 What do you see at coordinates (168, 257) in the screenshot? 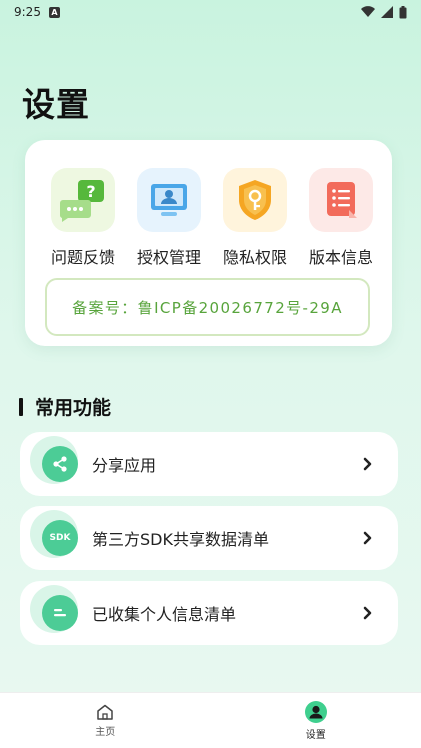
I see `quick-action-label: 授权管理` at bounding box center [168, 257].